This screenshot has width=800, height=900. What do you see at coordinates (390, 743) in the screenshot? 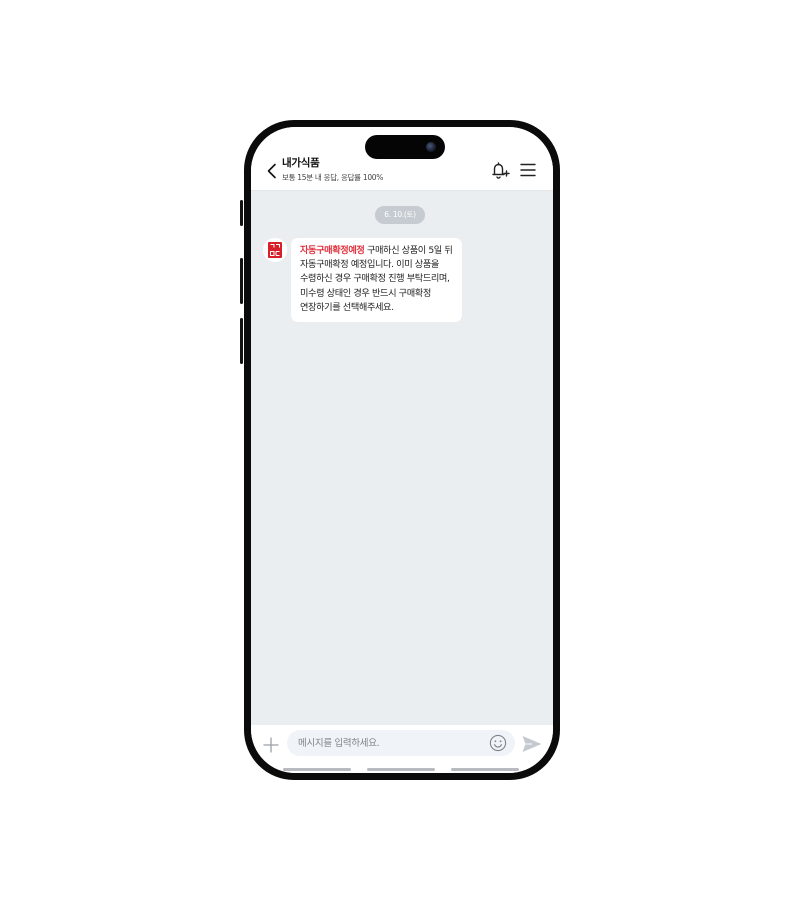
I see `message-input` at bounding box center [390, 743].